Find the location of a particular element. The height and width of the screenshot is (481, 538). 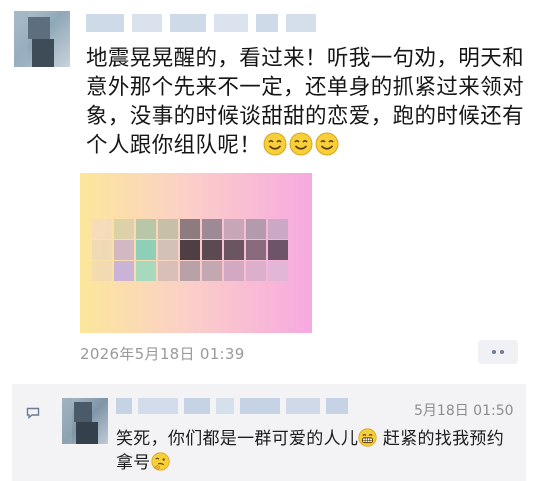

post-image is located at coordinates (196, 253).